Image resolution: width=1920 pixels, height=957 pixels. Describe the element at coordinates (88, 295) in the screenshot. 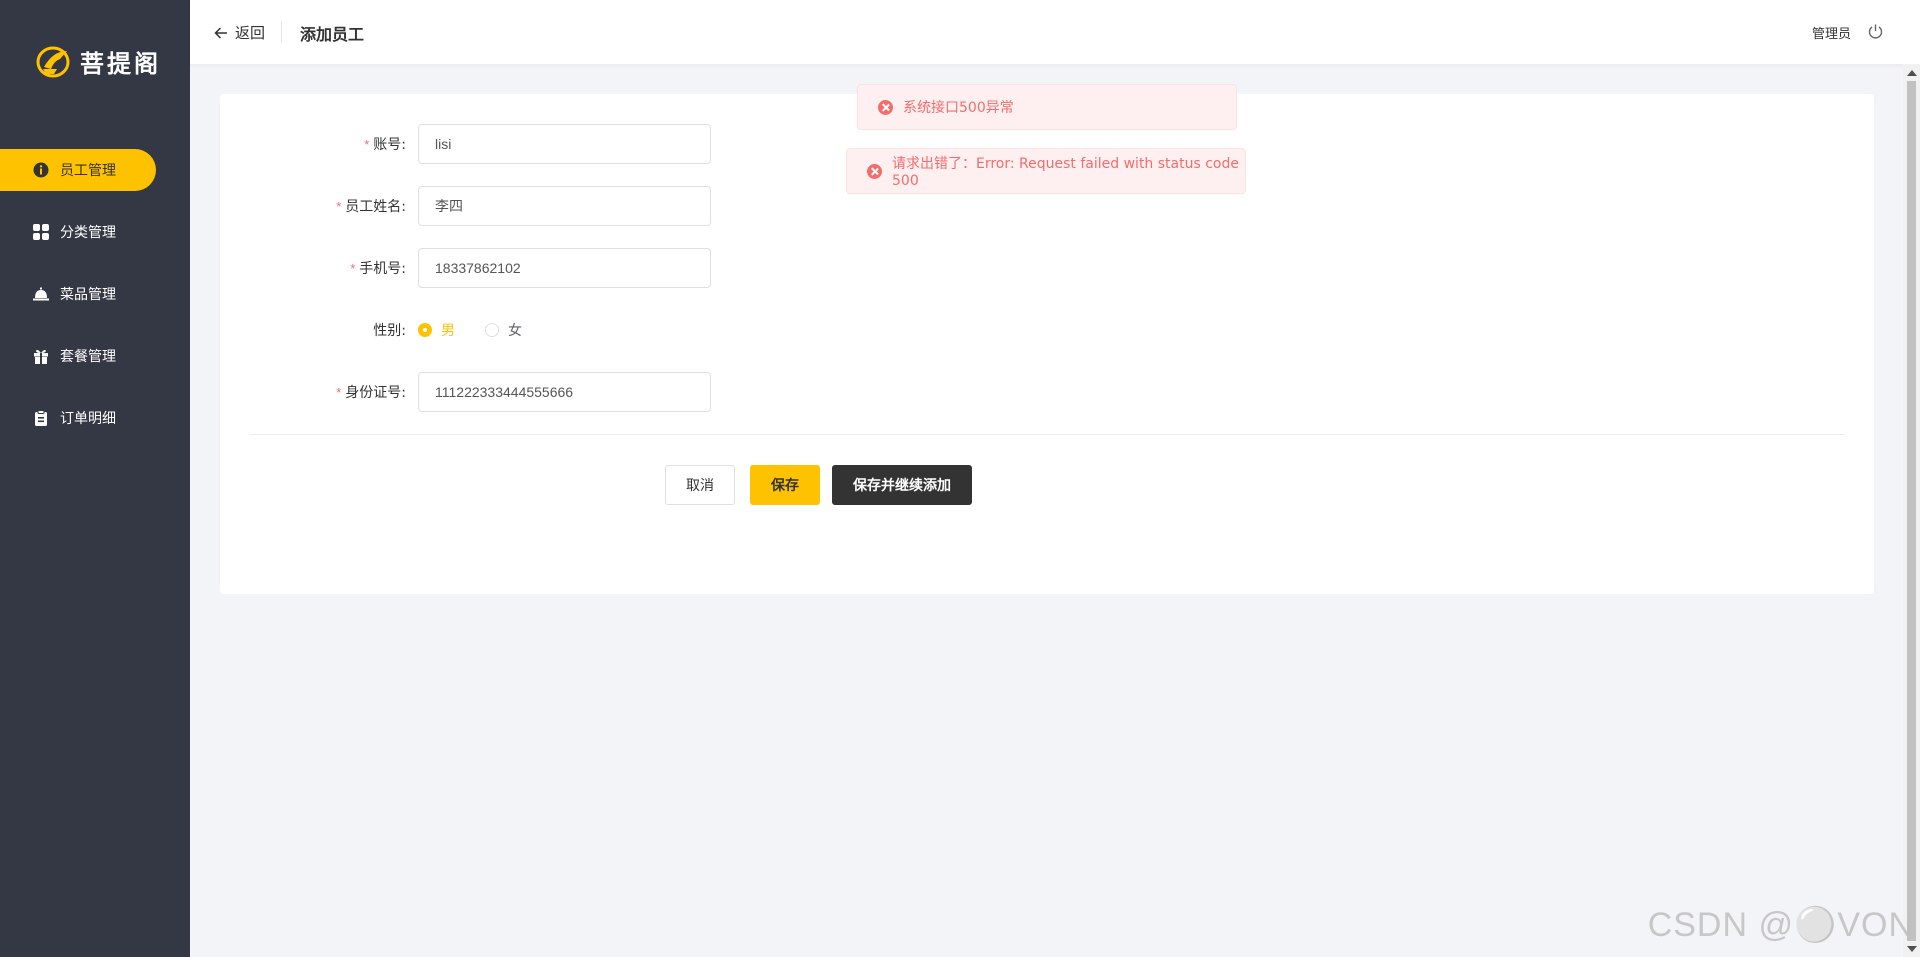

I see `sidebar-item-label: 菜品管理` at that location.